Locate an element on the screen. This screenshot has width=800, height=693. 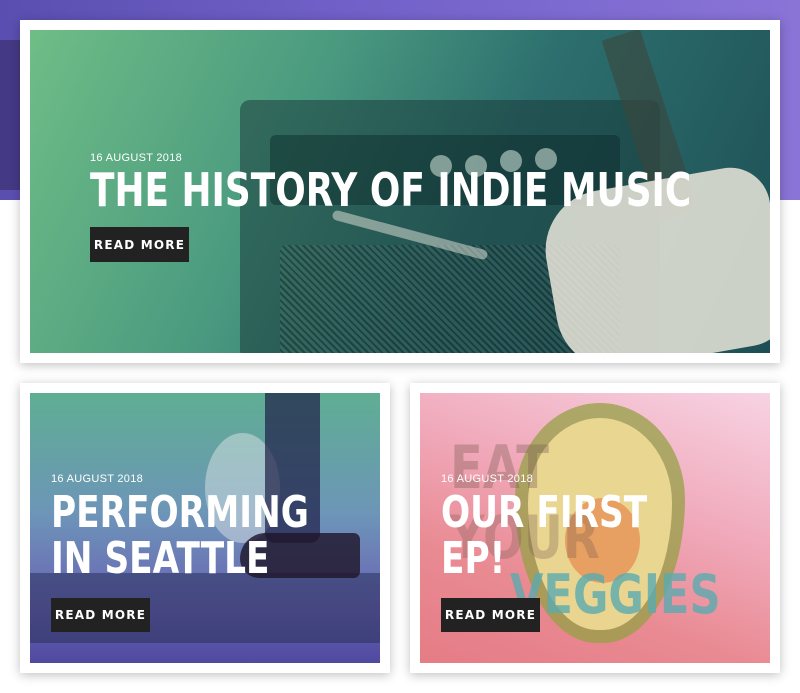
post-title-line: PERFORMING is located at coordinates (180, 512).